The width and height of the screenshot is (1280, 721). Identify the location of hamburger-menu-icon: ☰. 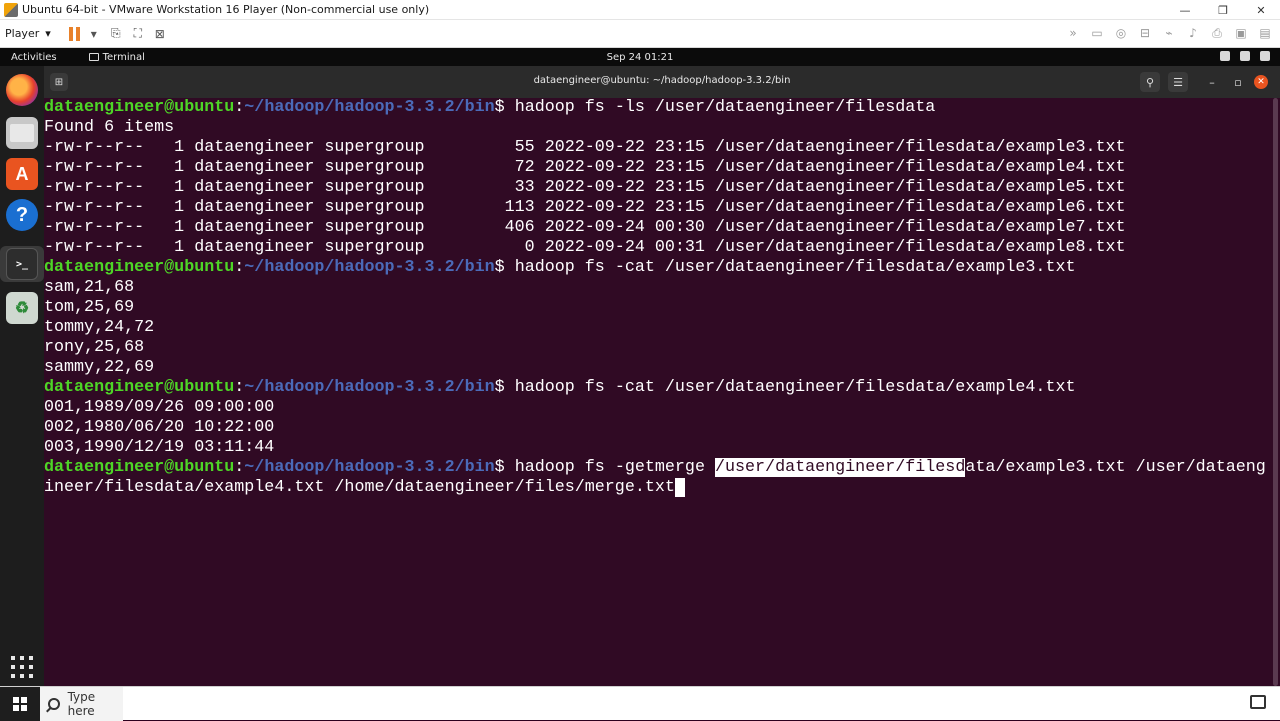
(1178, 82).